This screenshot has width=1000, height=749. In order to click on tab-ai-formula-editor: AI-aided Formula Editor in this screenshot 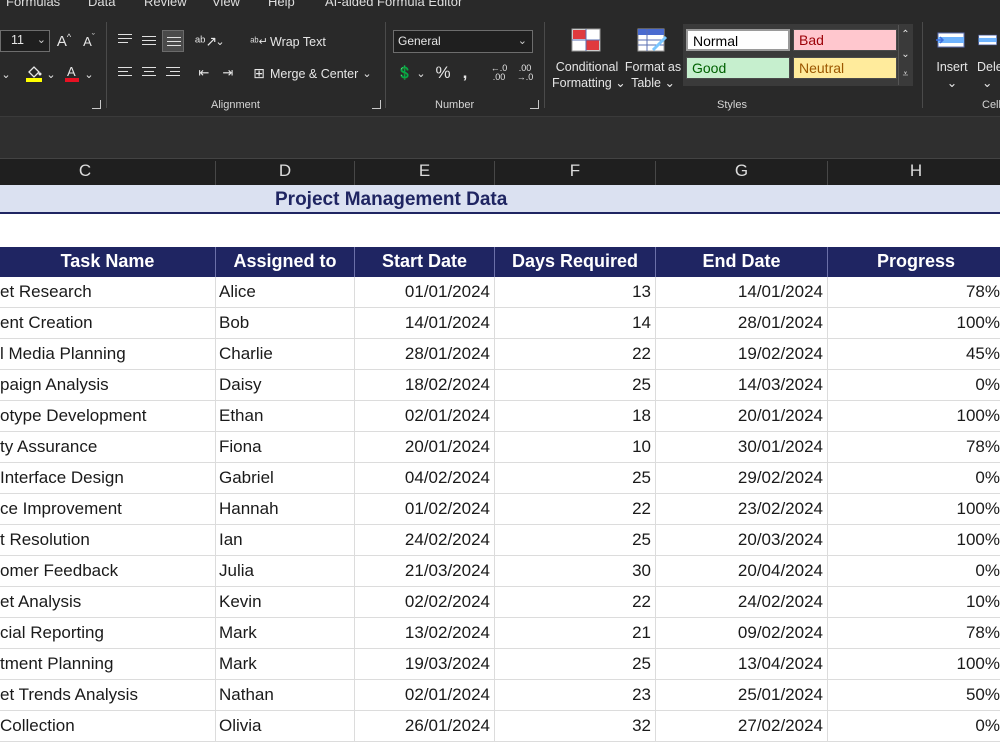, I will do `click(393, 4)`.